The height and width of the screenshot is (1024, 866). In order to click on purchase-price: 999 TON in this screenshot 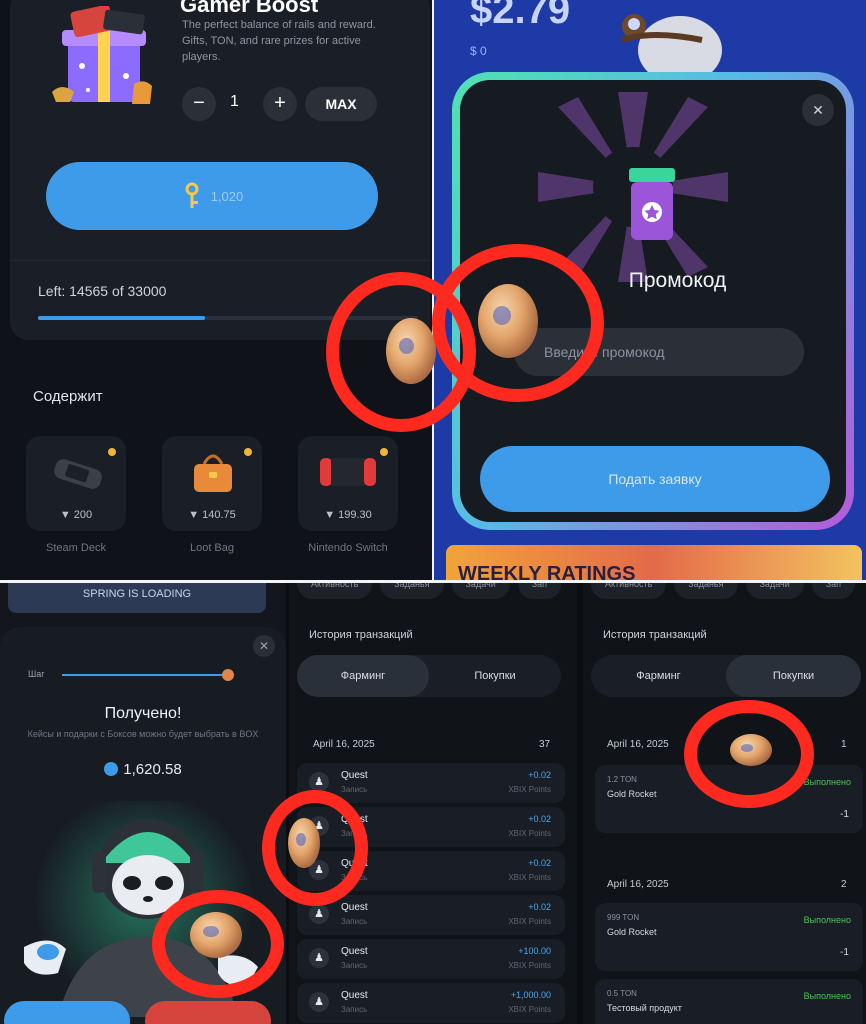, I will do `click(623, 917)`.